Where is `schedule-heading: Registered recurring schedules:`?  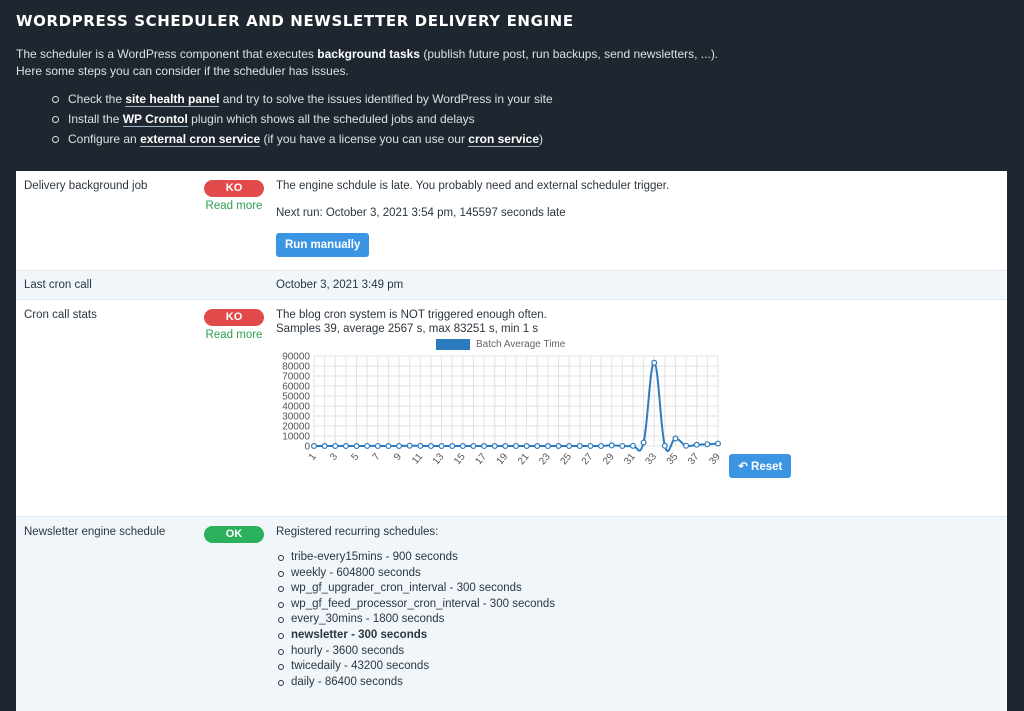
schedule-heading: Registered recurring schedules: is located at coordinates (357, 532).